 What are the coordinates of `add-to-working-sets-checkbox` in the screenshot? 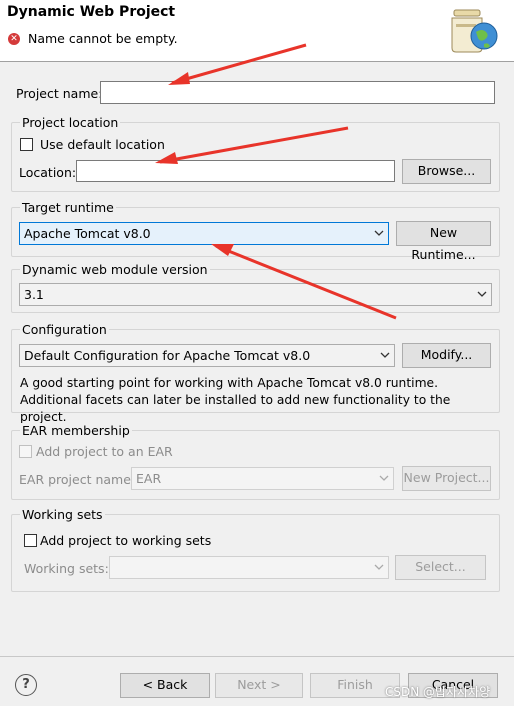 It's located at (30, 540).